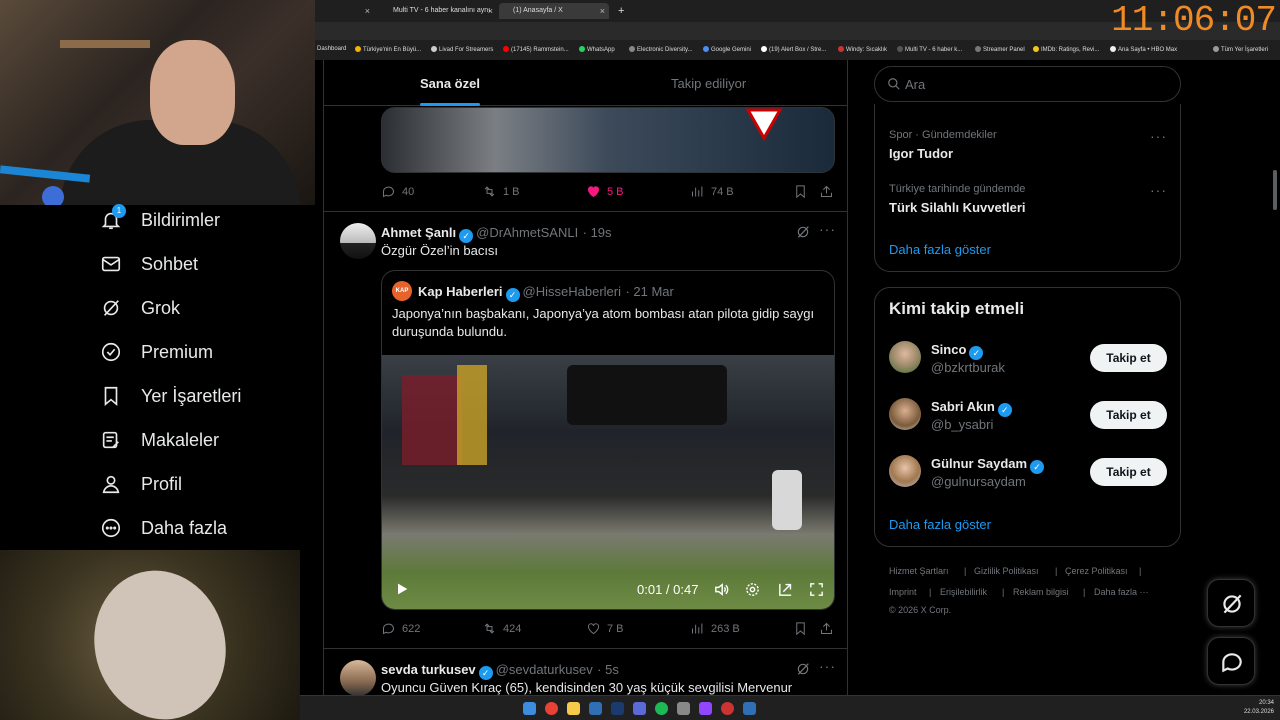 Image resolution: width=1280 pixels, height=720 pixels. Describe the element at coordinates (957, 207) in the screenshot. I see `trend-name: Türk Silahlı Kuvvetleri` at that location.